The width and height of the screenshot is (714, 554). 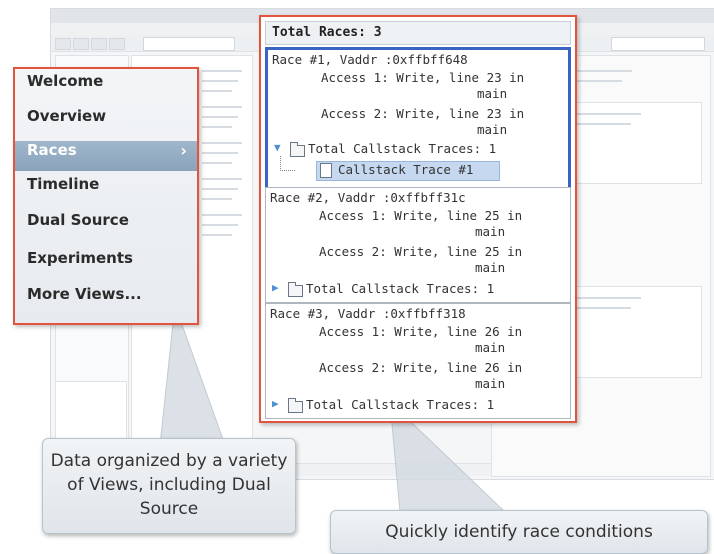 I want to click on view-item-label: Overview, so click(x=67, y=116).